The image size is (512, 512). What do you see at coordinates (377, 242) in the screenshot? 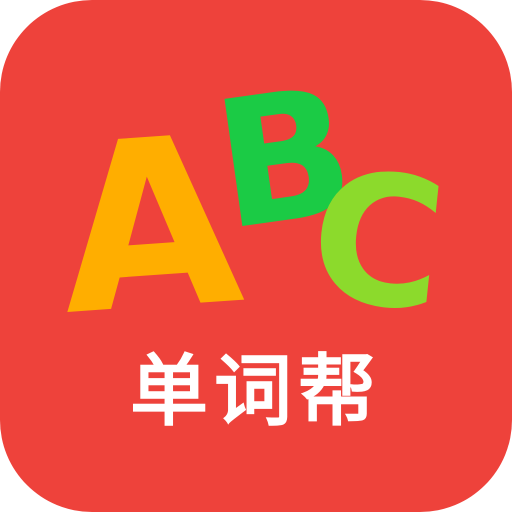
I see `letter-c: C` at bounding box center [377, 242].